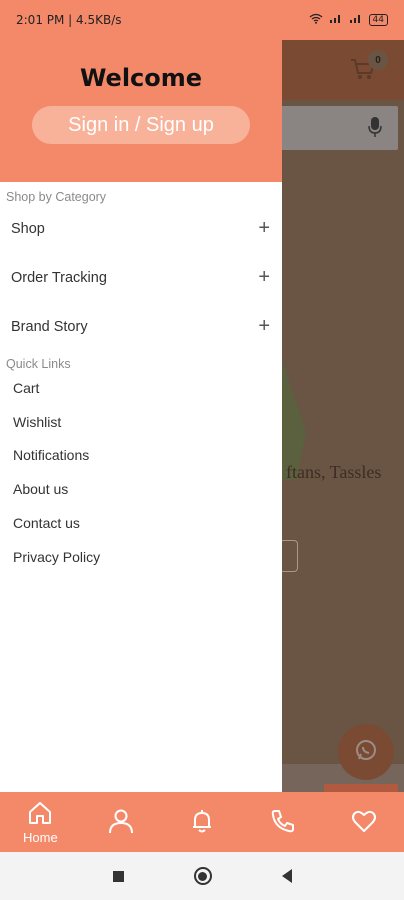 The height and width of the screenshot is (900, 404). Describe the element at coordinates (141, 422) in the screenshot. I see `quick-link-wishlist: Wishlist` at that location.